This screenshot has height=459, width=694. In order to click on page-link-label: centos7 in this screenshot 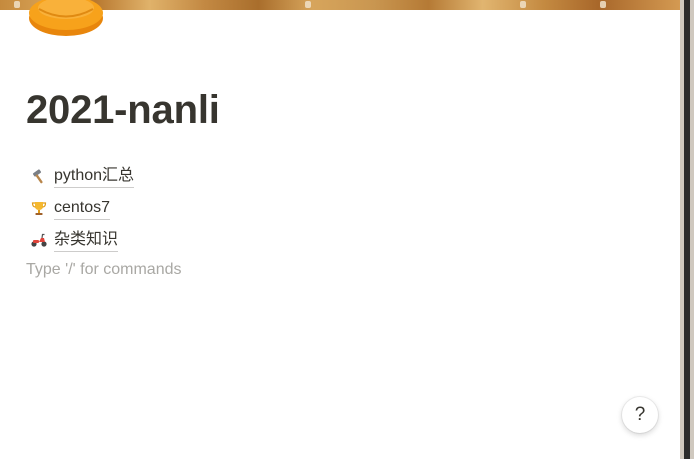, I will do `click(82, 208)`.